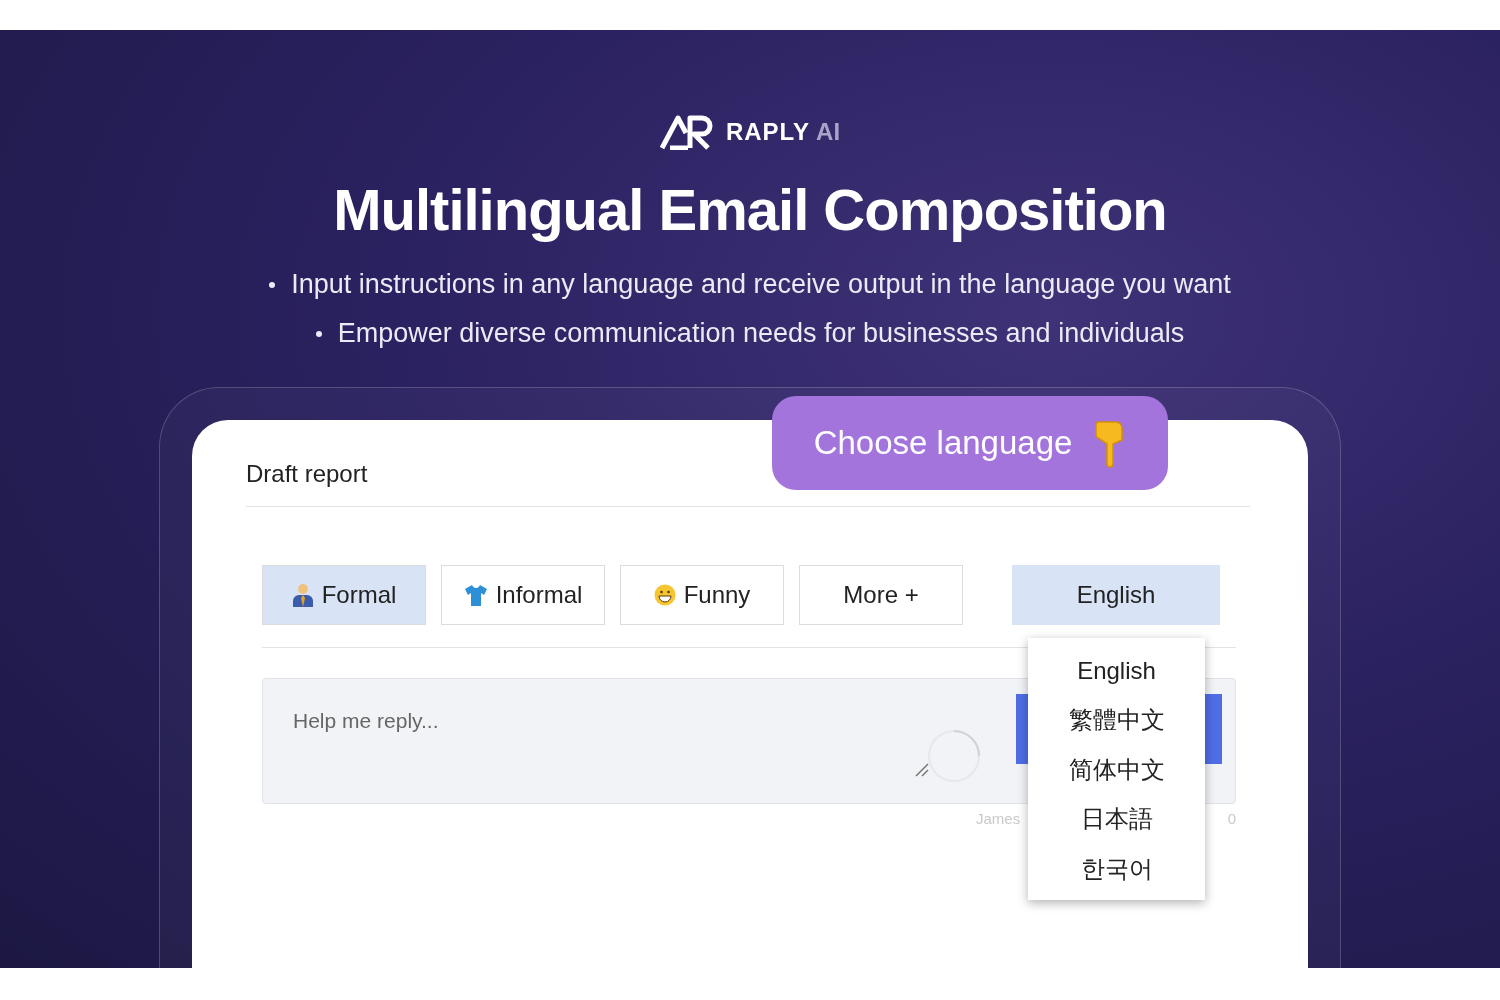 This screenshot has width=1500, height=1000. Describe the element at coordinates (664, 595) in the screenshot. I see `grinning-face-icon` at that location.